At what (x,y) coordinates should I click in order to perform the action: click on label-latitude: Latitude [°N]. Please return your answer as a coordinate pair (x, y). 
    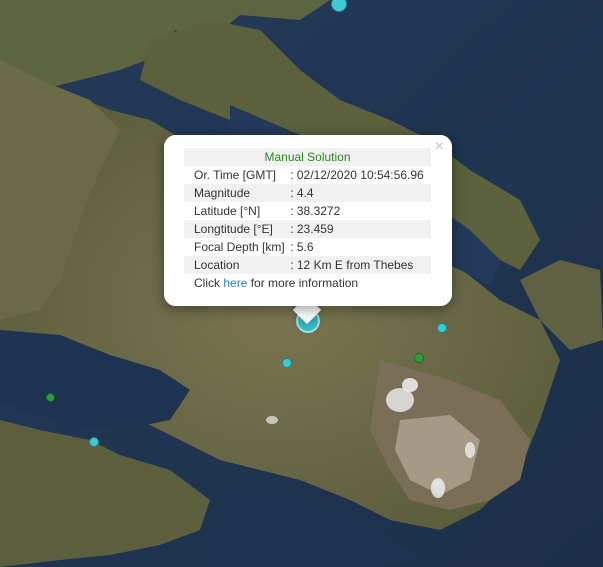
    Looking at the image, I should click on (227, 211).